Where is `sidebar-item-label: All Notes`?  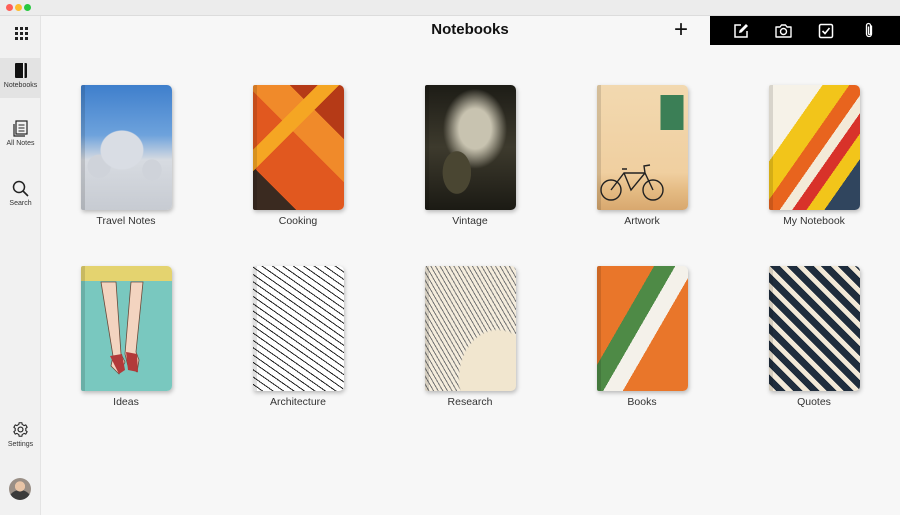
sidebar-item-label: All Notes is located at coordinates (20, 143).